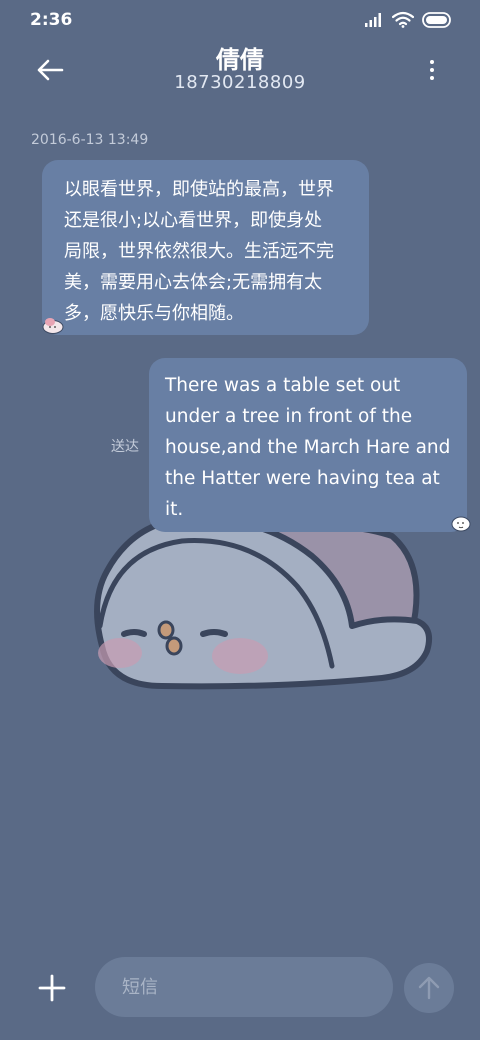 This screenshot has width=480, height=1040. What do you see at coordinates (373, 19) in the screenshot?
I see `signal-icon` at bounding box center [373, 19].